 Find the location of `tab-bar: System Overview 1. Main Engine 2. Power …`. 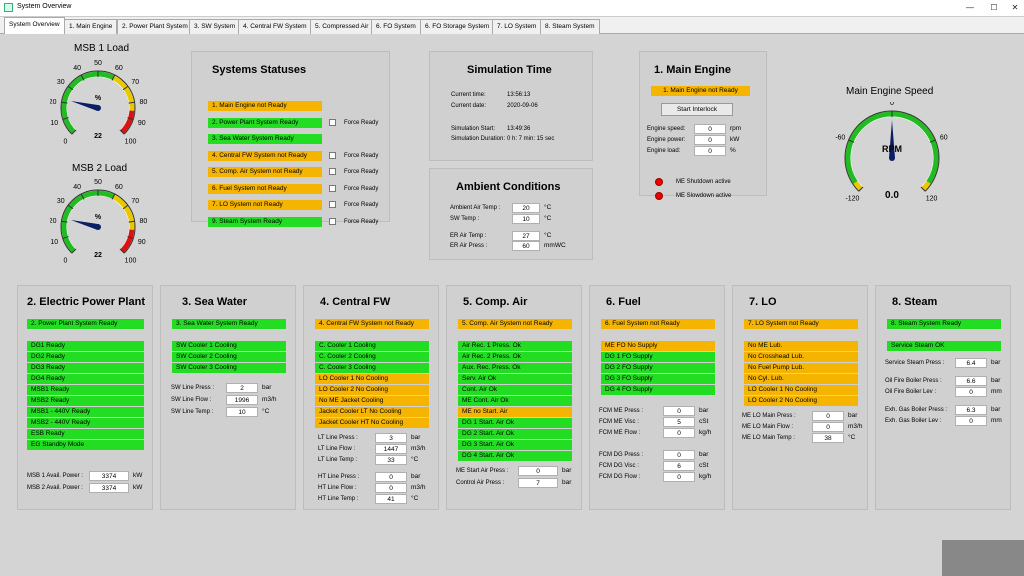

tab-bar: System Overview 1. Main Engine 2. Power … is located at coordinates (512, 25).